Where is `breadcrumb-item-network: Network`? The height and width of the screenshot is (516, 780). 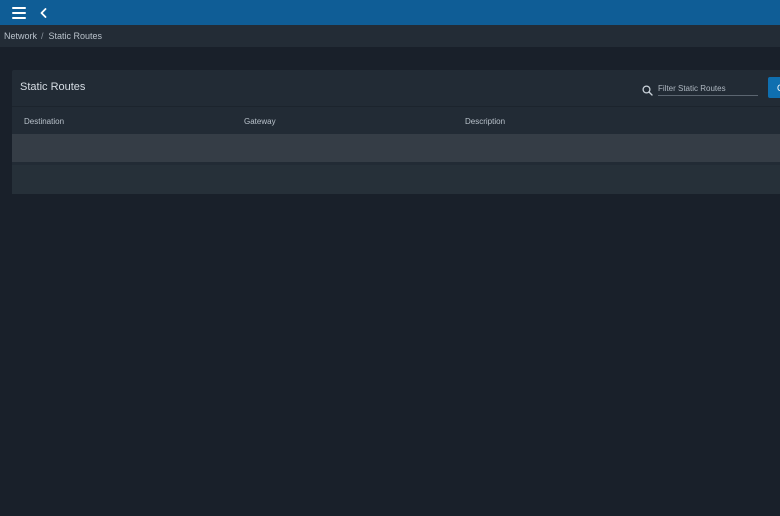 breadcrumb-item-network: Network is located at coordinates (20, 36).